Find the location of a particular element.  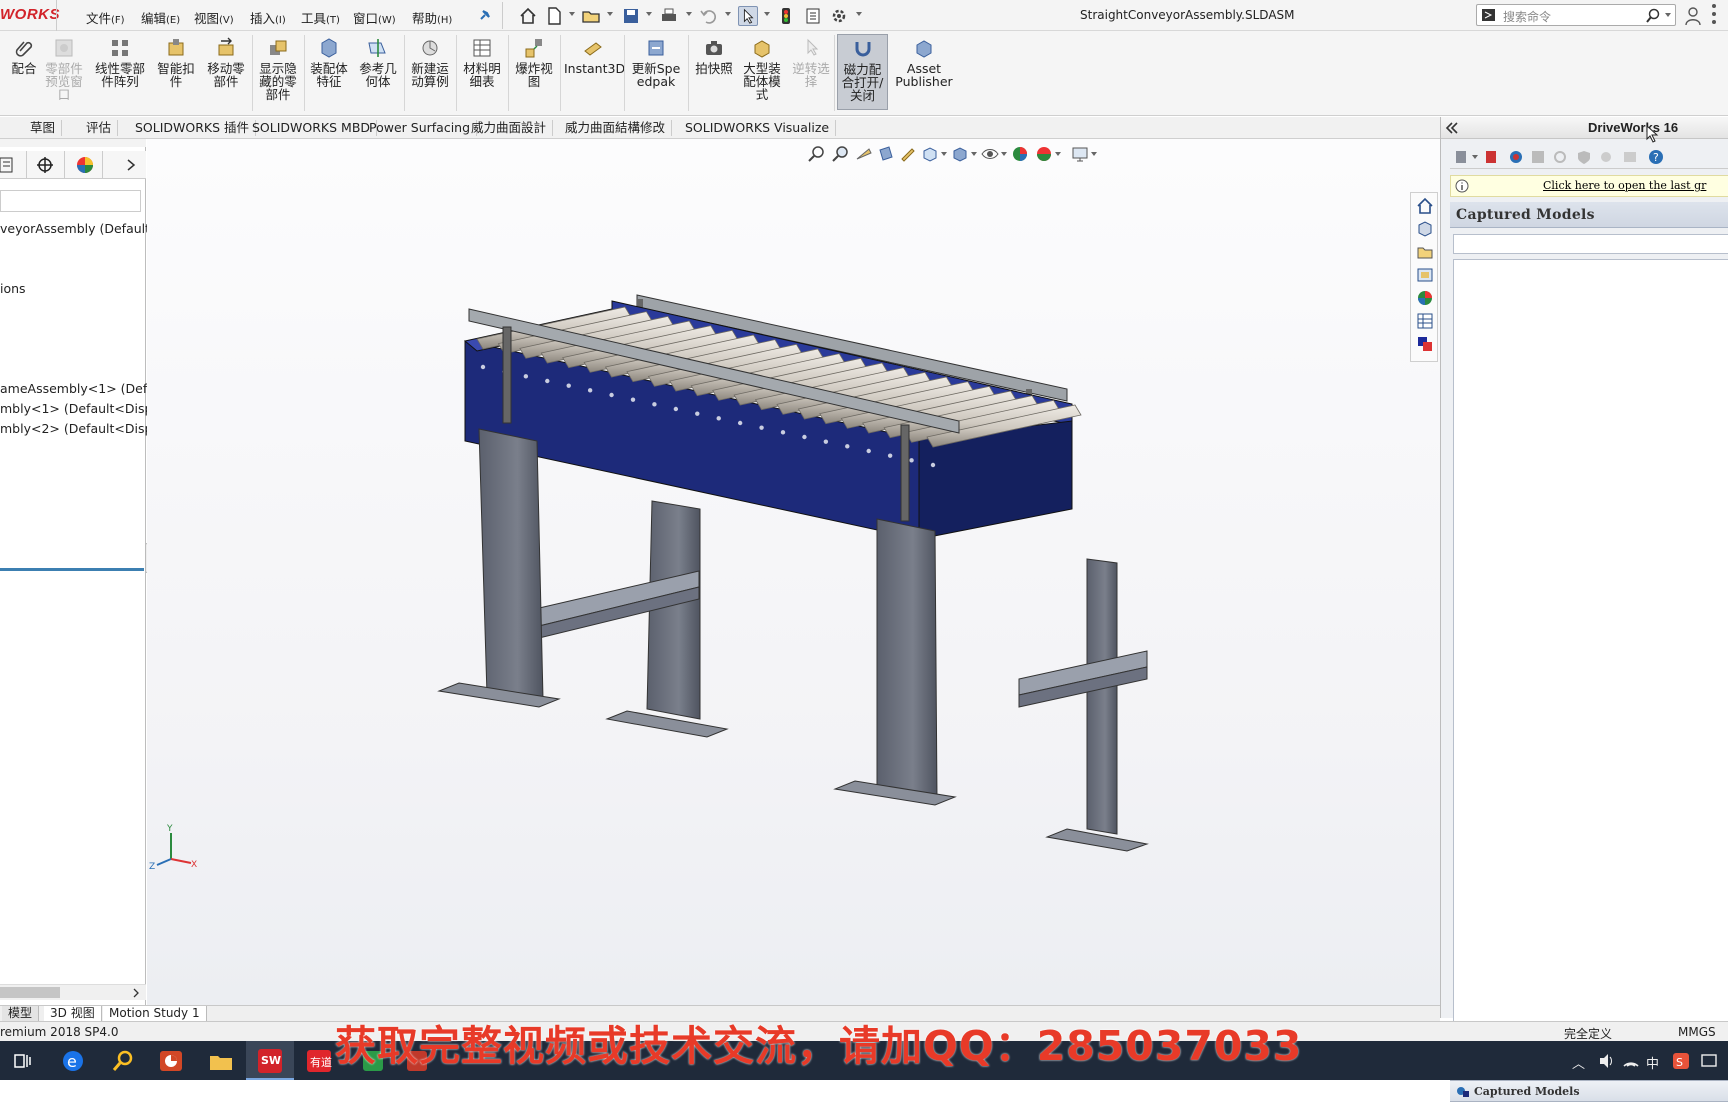

tree-item-assembly-1: mbly<1> (Default<Displ is located at coordinates (78, 408).